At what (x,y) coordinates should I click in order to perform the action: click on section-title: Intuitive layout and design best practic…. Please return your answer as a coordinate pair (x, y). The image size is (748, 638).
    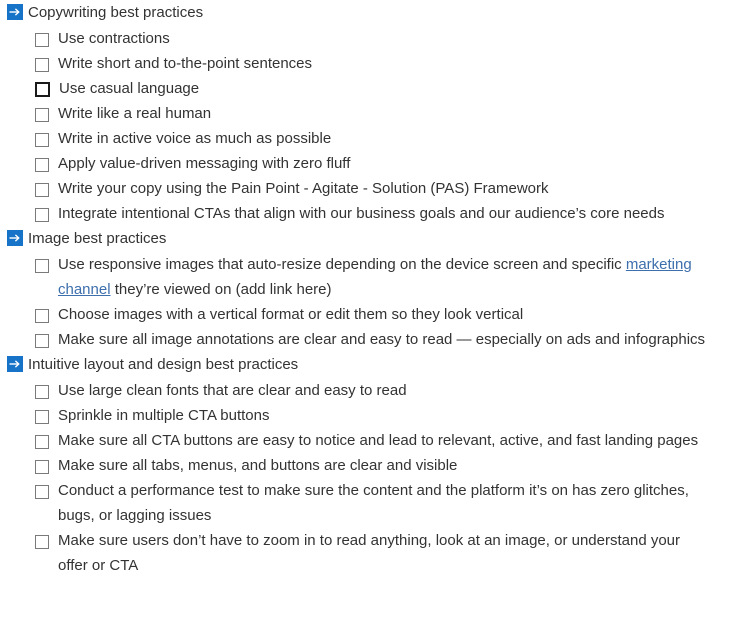
    Looking at the image, I should click on (163, 364).